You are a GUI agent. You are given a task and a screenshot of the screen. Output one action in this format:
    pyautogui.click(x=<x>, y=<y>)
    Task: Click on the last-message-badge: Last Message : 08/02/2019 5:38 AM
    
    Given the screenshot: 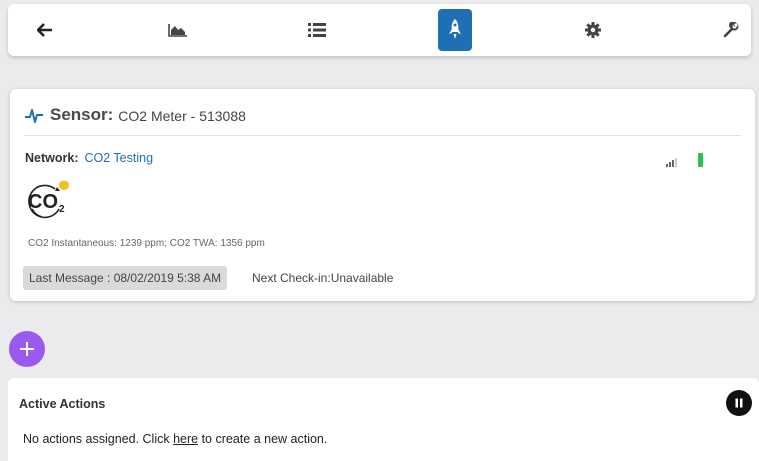 What is the action you would take?
    pyautogui.click(x=125, y=278)
    